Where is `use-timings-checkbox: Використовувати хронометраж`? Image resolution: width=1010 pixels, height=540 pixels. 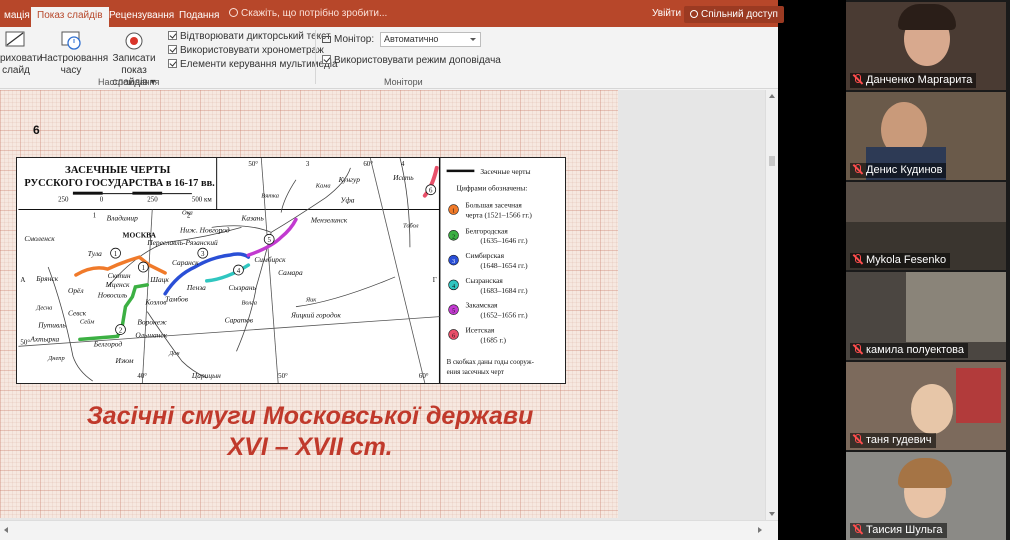 use-timings-checkbox: Використовувати хронометраж is located at coordinates (246, 50).